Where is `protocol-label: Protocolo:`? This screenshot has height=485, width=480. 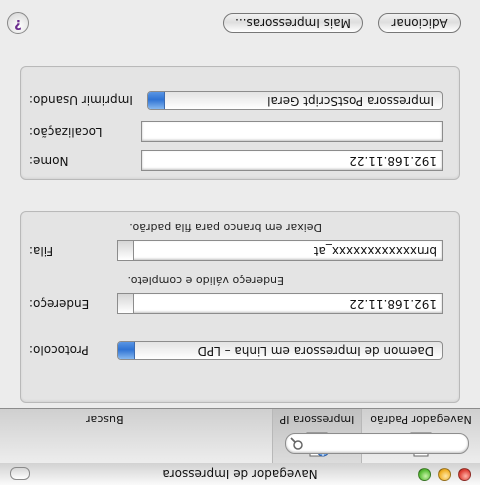
protocol-label: Protocolo: is located at coordinates (59, 350).